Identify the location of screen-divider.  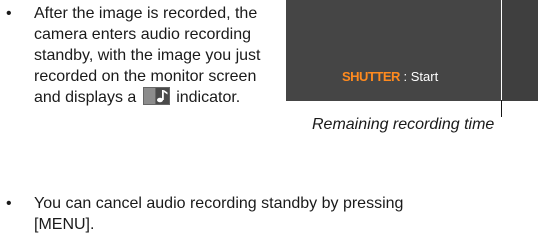
(501, 50).